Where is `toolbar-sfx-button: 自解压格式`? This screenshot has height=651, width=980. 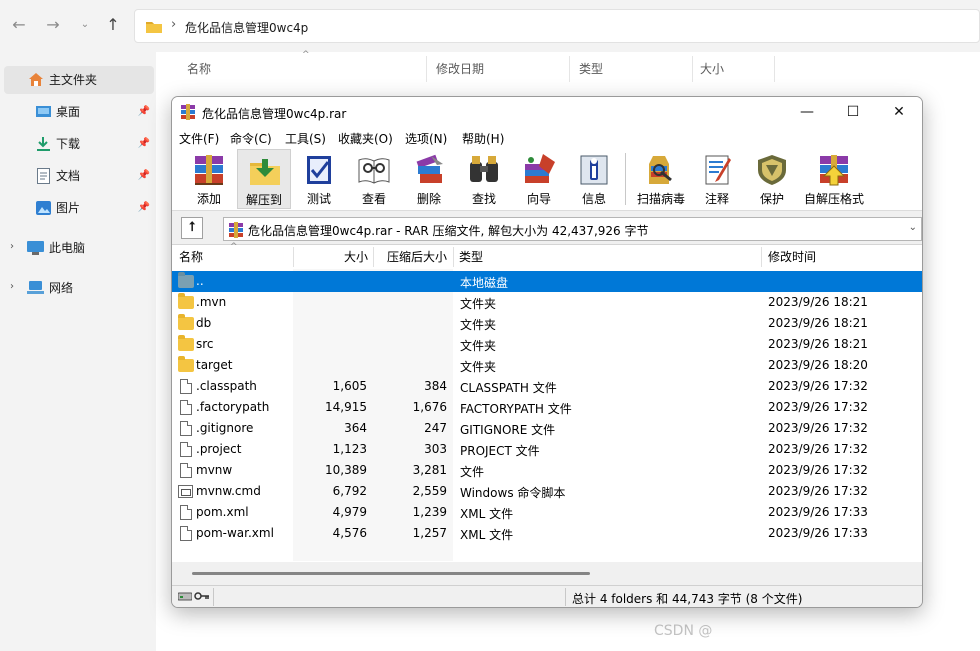 toolbar-sfx-button: 自解压格式 is located at coordinates (834, 179).